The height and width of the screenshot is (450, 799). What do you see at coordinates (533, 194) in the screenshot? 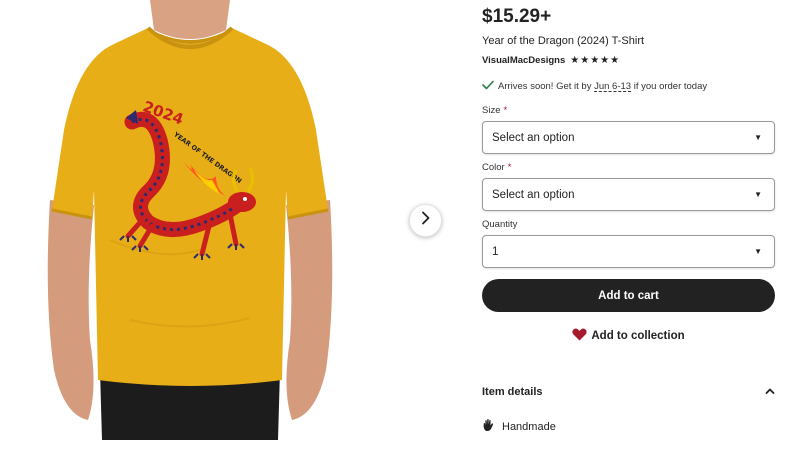
I see `color-select-value: Select an option` at bounding box center [533, 194].